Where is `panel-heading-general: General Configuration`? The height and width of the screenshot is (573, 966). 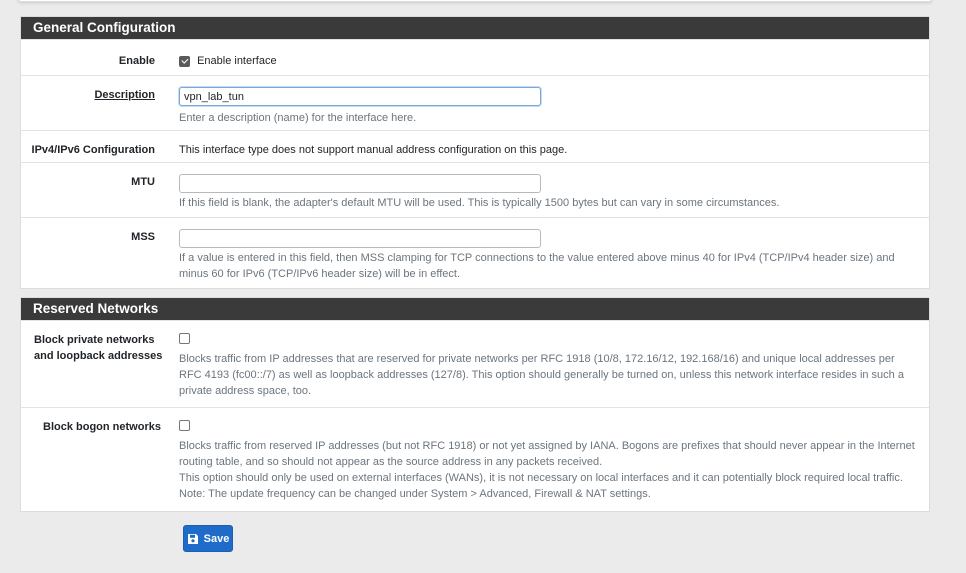 panel-heading-general: General Configuration is located at coordinates (475, 28).